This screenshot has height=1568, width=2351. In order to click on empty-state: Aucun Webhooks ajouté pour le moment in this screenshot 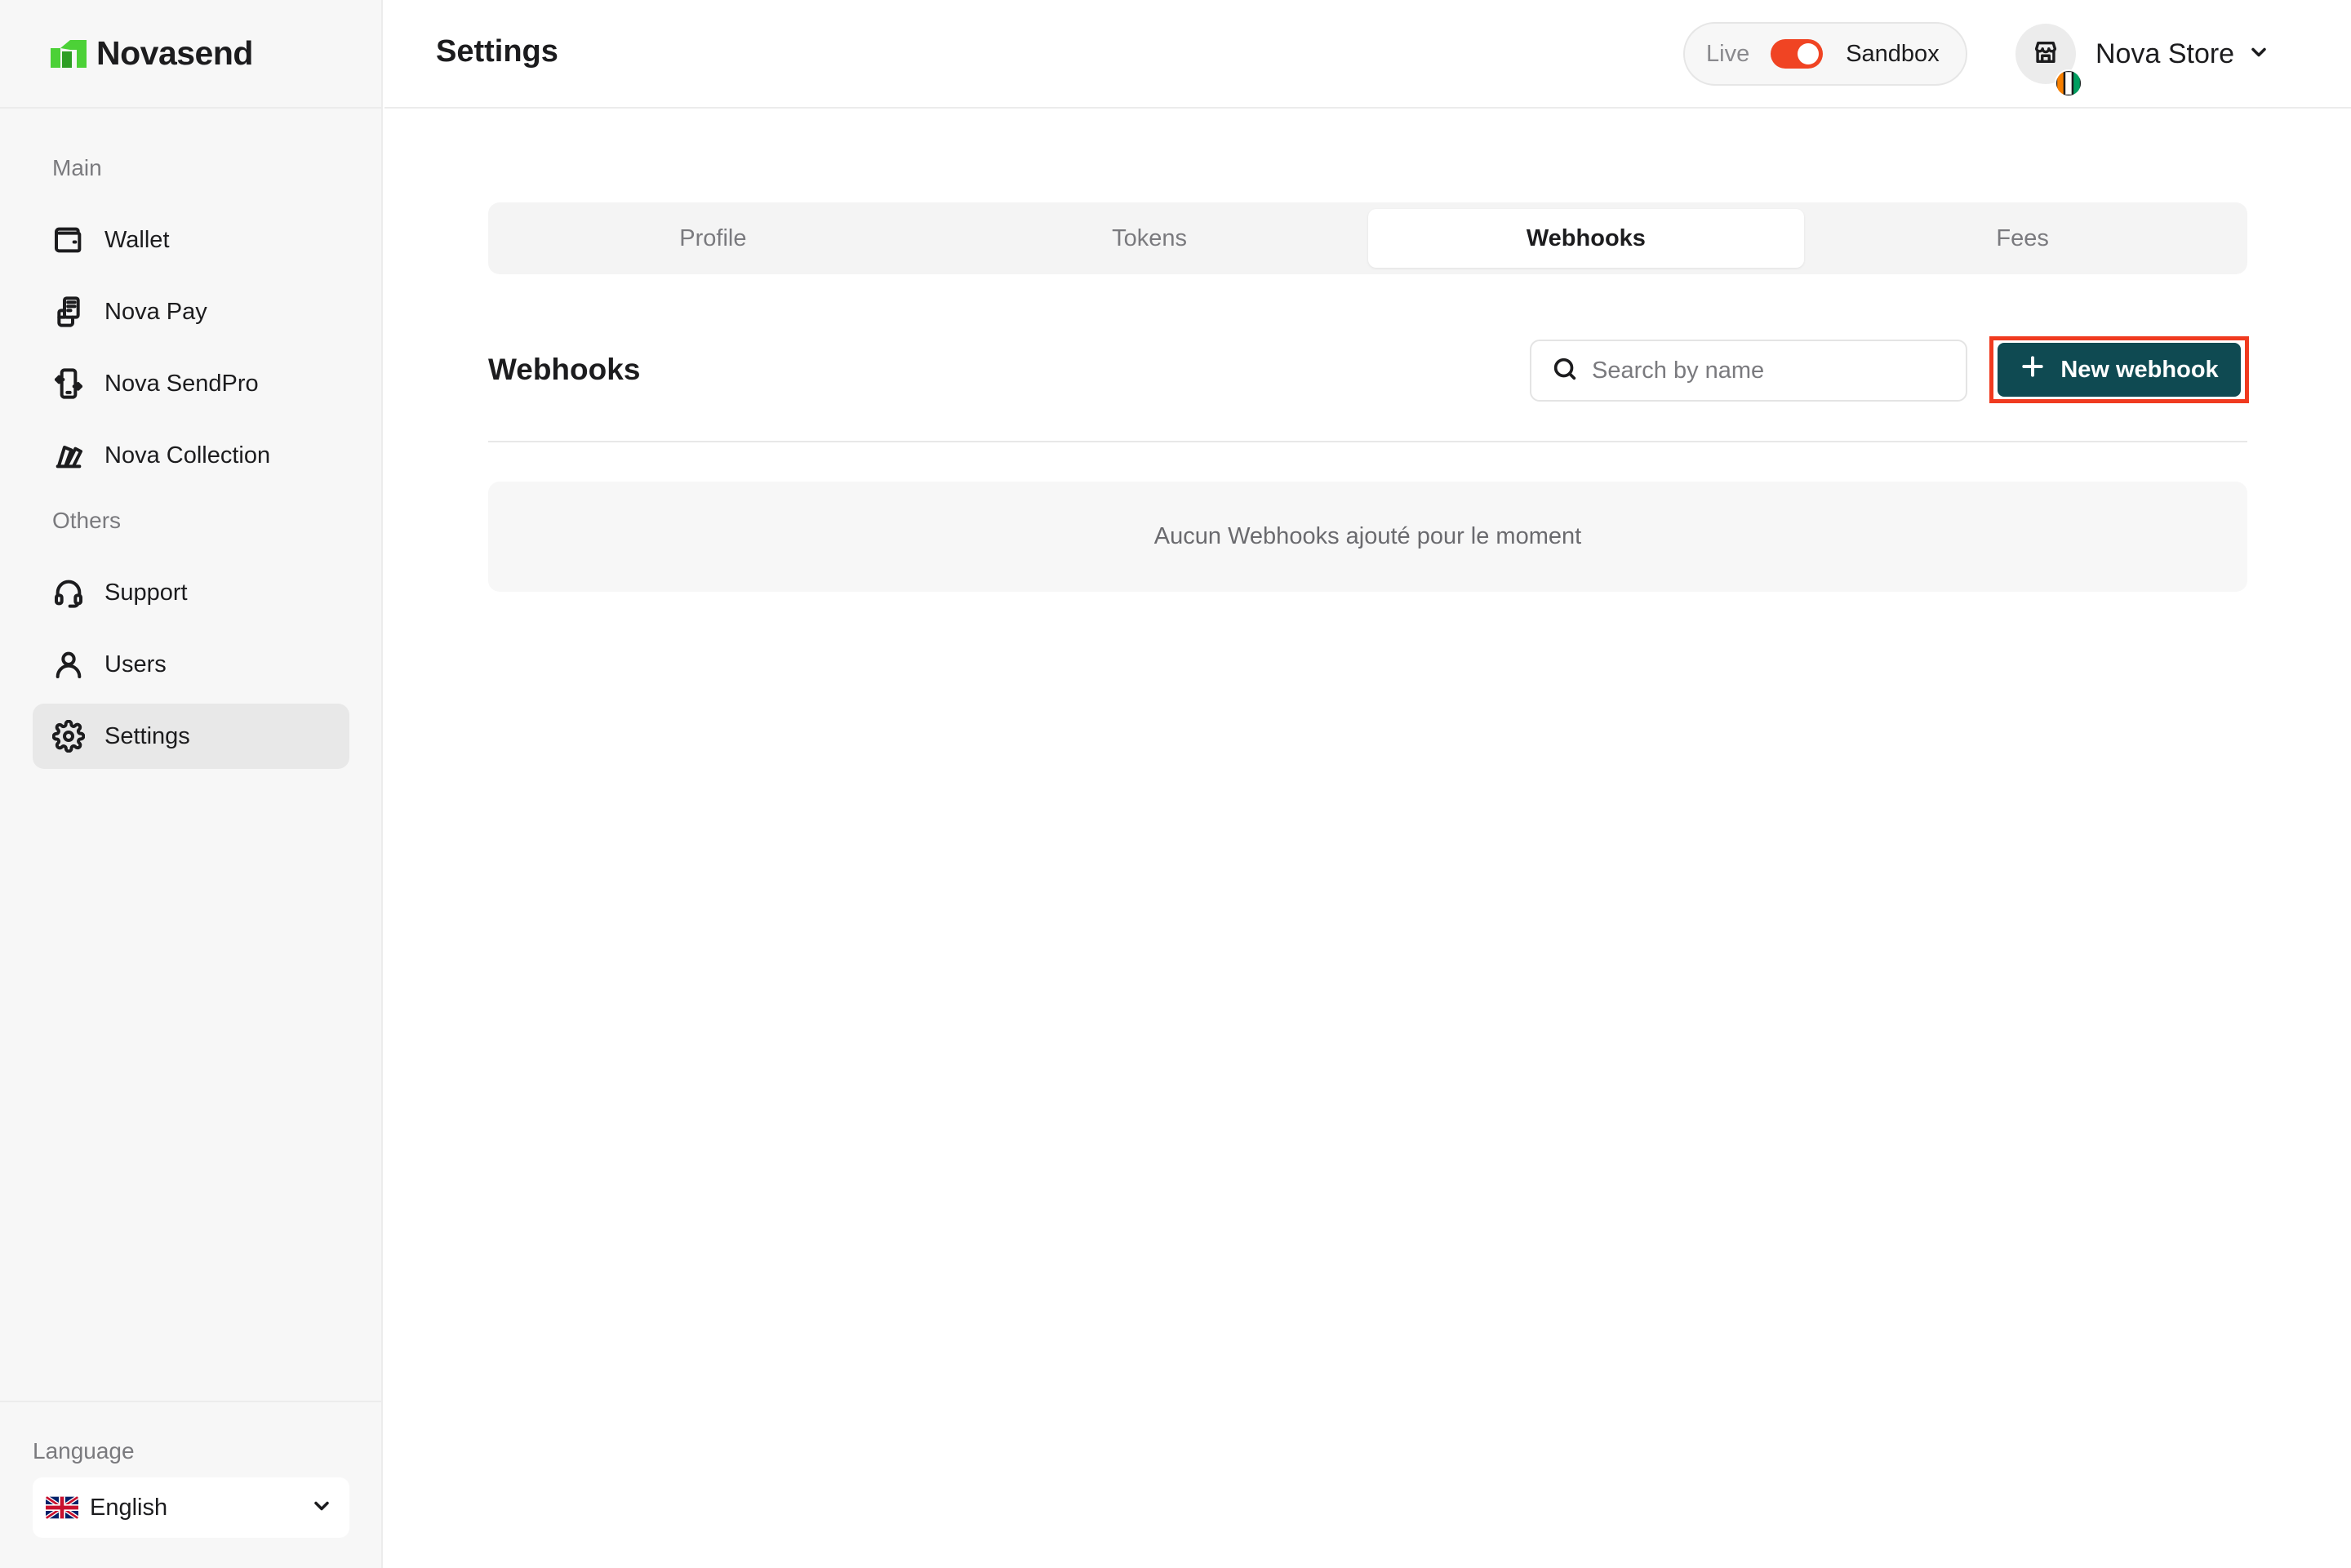, I will do `click(1367, 537)`.